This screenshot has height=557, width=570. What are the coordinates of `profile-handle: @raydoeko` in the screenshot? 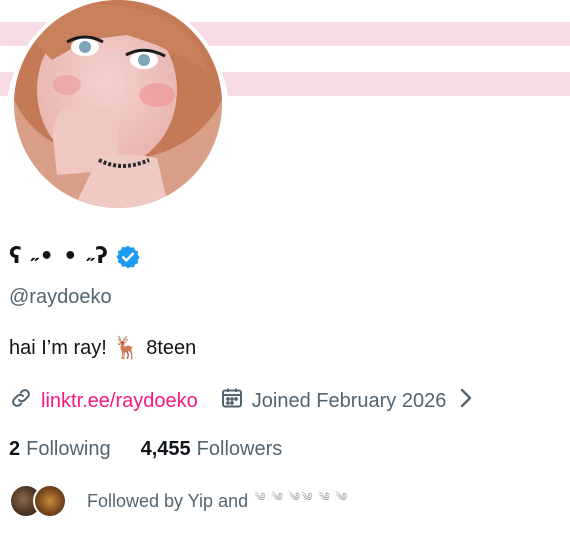 It's located at (60, 297).